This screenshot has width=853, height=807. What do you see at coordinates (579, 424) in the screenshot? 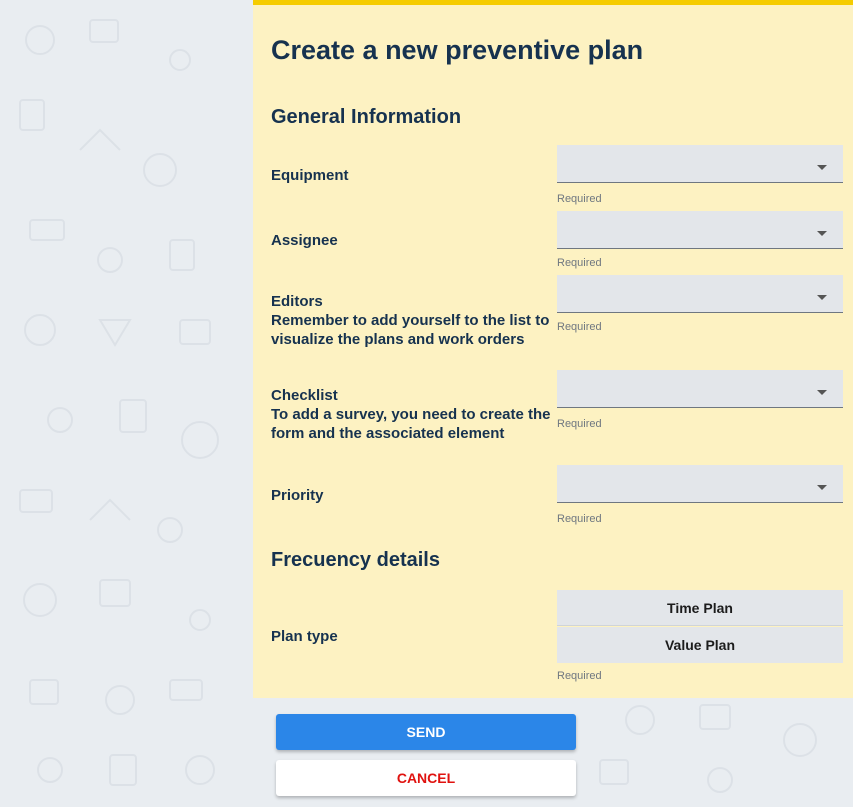
I see `checklist-helper: Required` at bounding box center [579, 424].